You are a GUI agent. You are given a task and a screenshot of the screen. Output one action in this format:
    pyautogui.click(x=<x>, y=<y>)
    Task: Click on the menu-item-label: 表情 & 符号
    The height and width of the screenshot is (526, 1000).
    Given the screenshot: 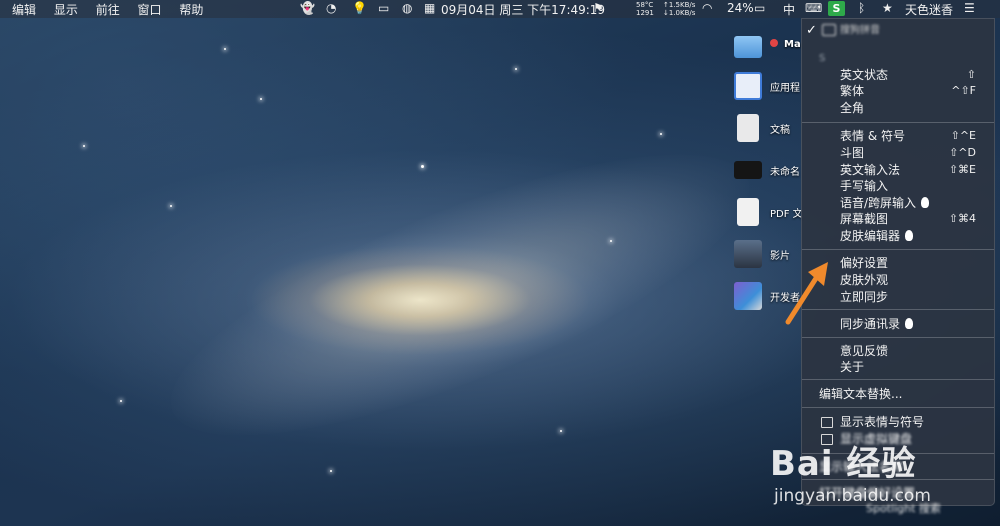 What is the action you would take?
    pyautogui.click(x=872, y=136)
    